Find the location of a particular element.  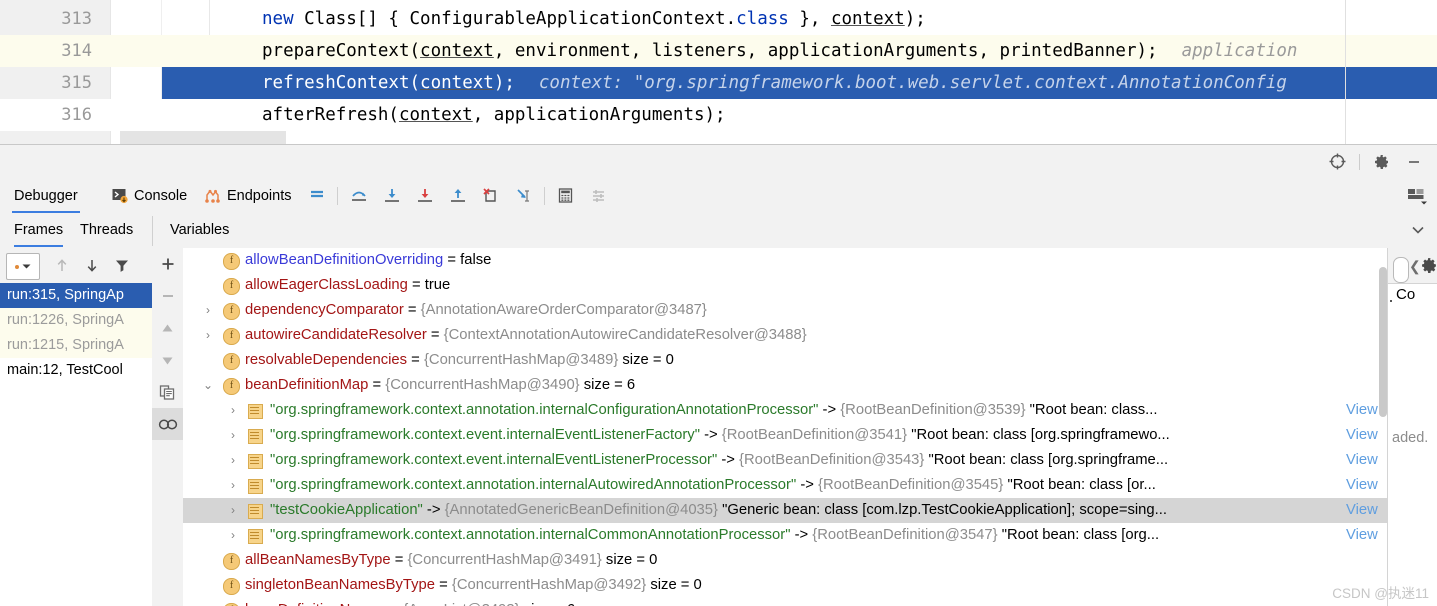

variable-suffix: size = 0 is located at coordinates (629, 560).